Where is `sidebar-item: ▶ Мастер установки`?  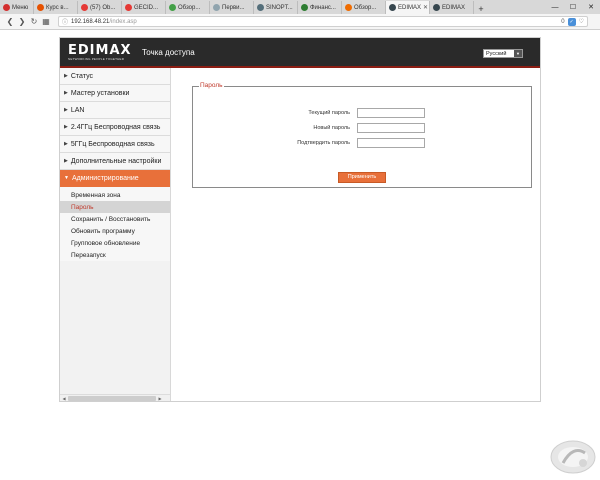
sidebar-item: ▶ Мастер установки is located at coordinates (115, 93).